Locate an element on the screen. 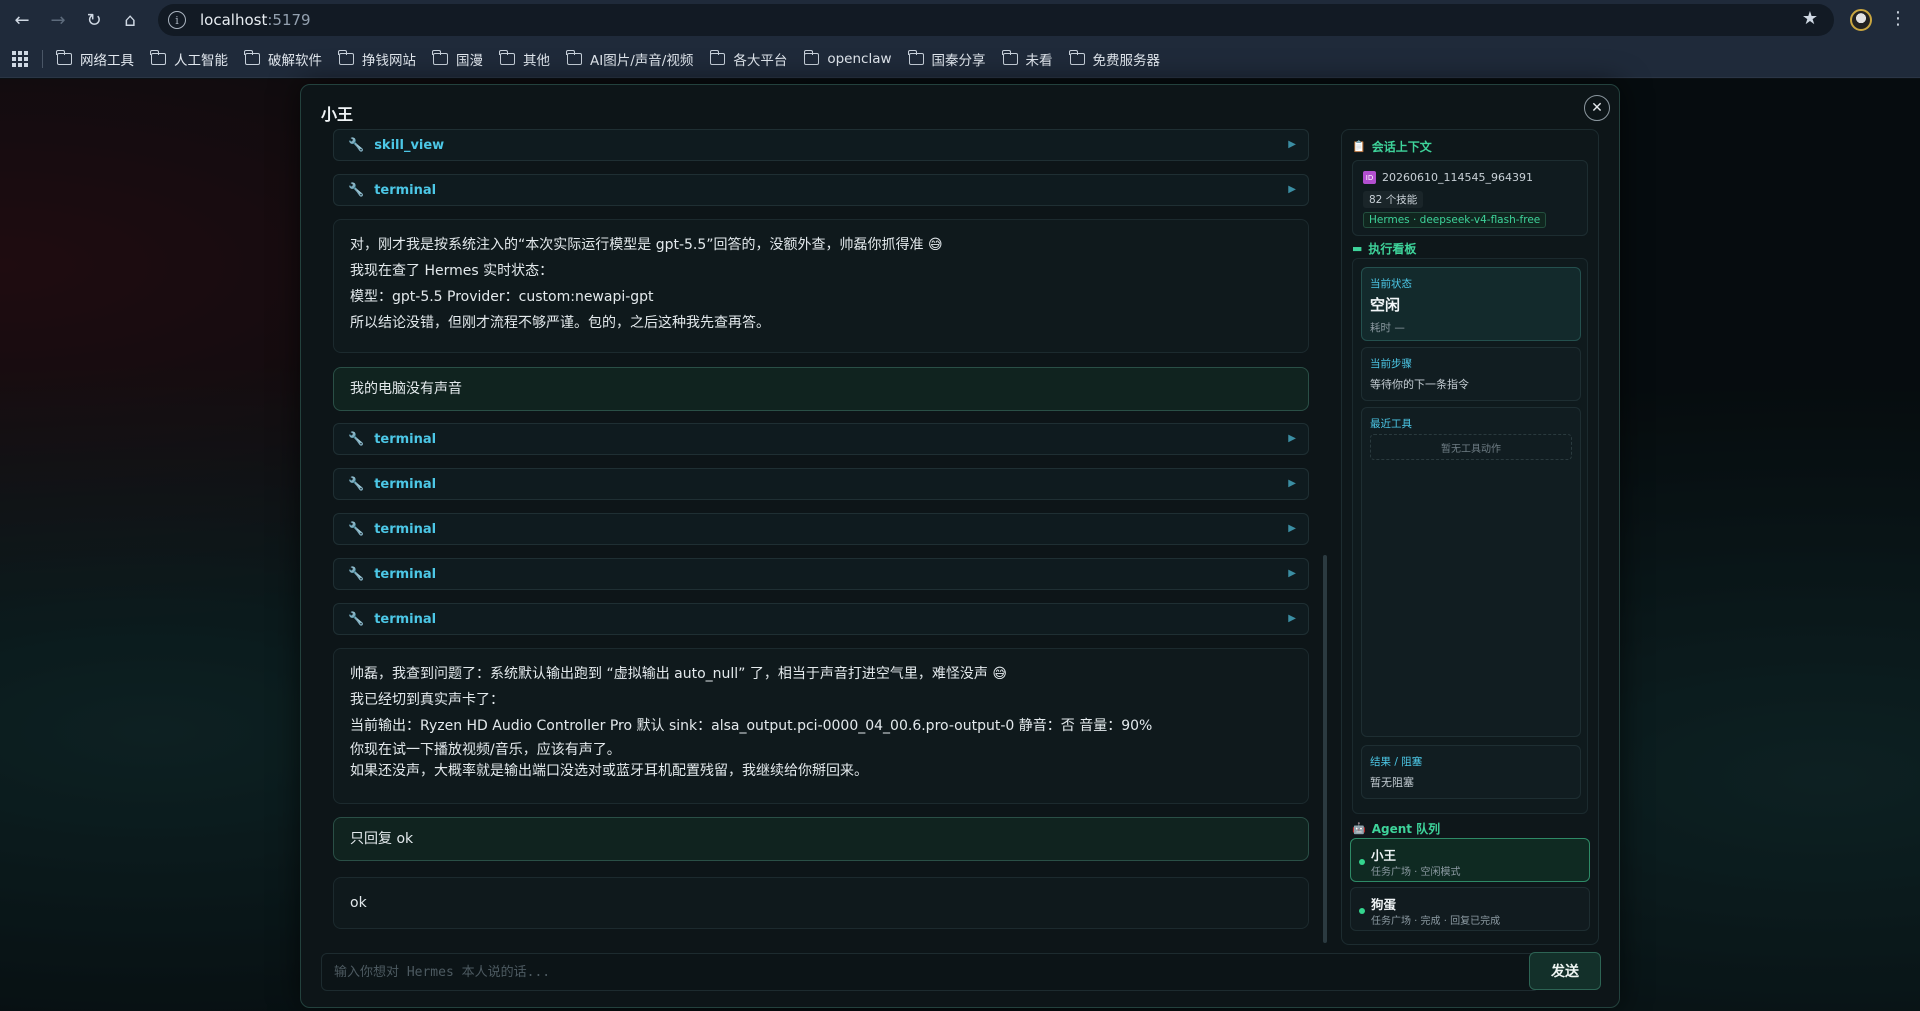 Image resolution: width=1920 pixels, height=1011 pixels. bookmark-label: 挣钱网站 is located at coordinates (389, 60).